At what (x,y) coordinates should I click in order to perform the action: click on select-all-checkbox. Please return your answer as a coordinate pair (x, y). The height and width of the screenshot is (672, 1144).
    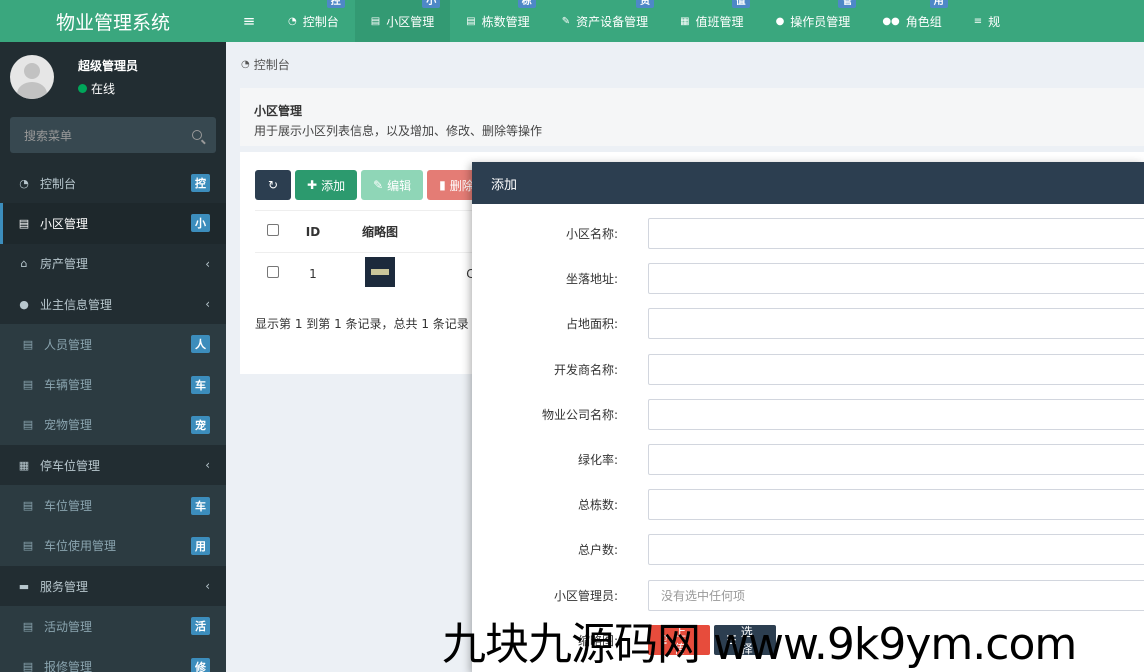
    Looking at the image, I should click on (273, 230).